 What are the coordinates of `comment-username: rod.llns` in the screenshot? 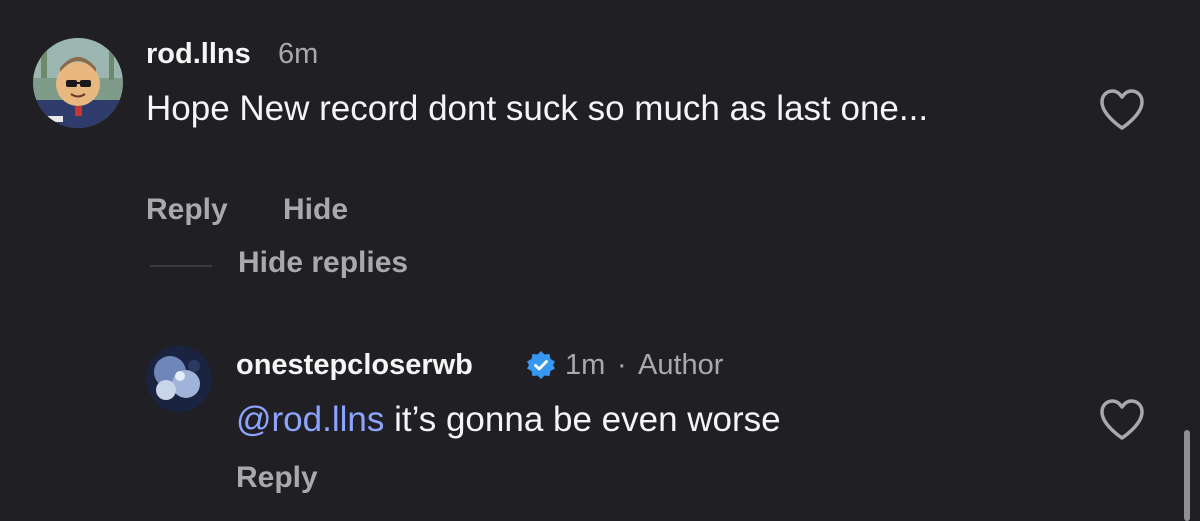 It's located at (198, 54).